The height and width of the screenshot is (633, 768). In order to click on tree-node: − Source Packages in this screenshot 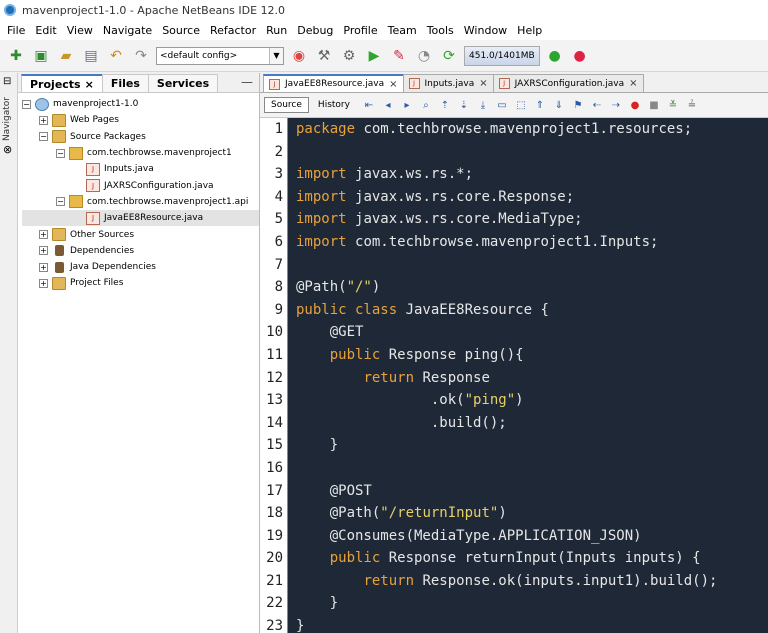, I will do `click(140, 137)`.